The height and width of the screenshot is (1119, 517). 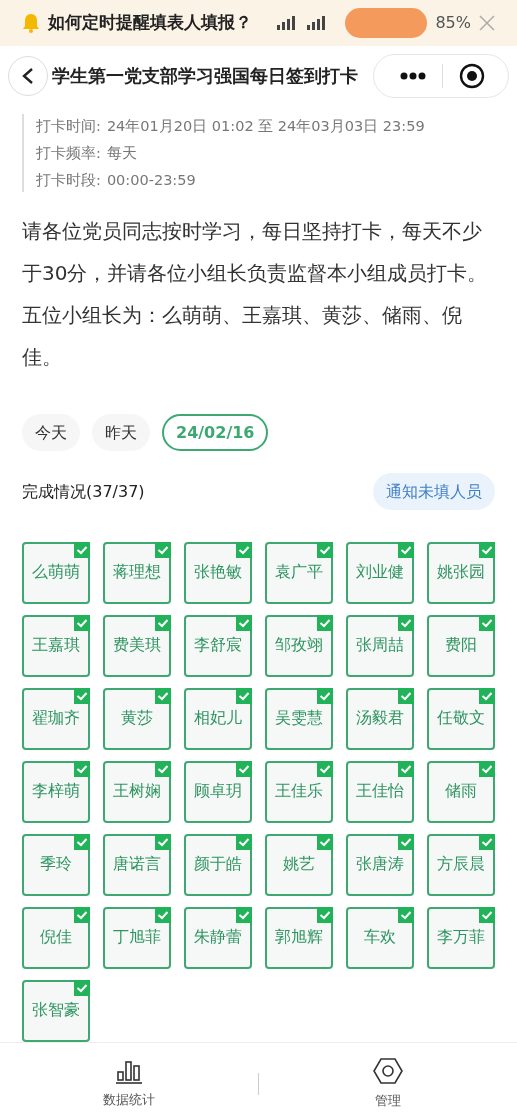 I want to click on member-name: 王佳怡, so click(x=380, y=792).